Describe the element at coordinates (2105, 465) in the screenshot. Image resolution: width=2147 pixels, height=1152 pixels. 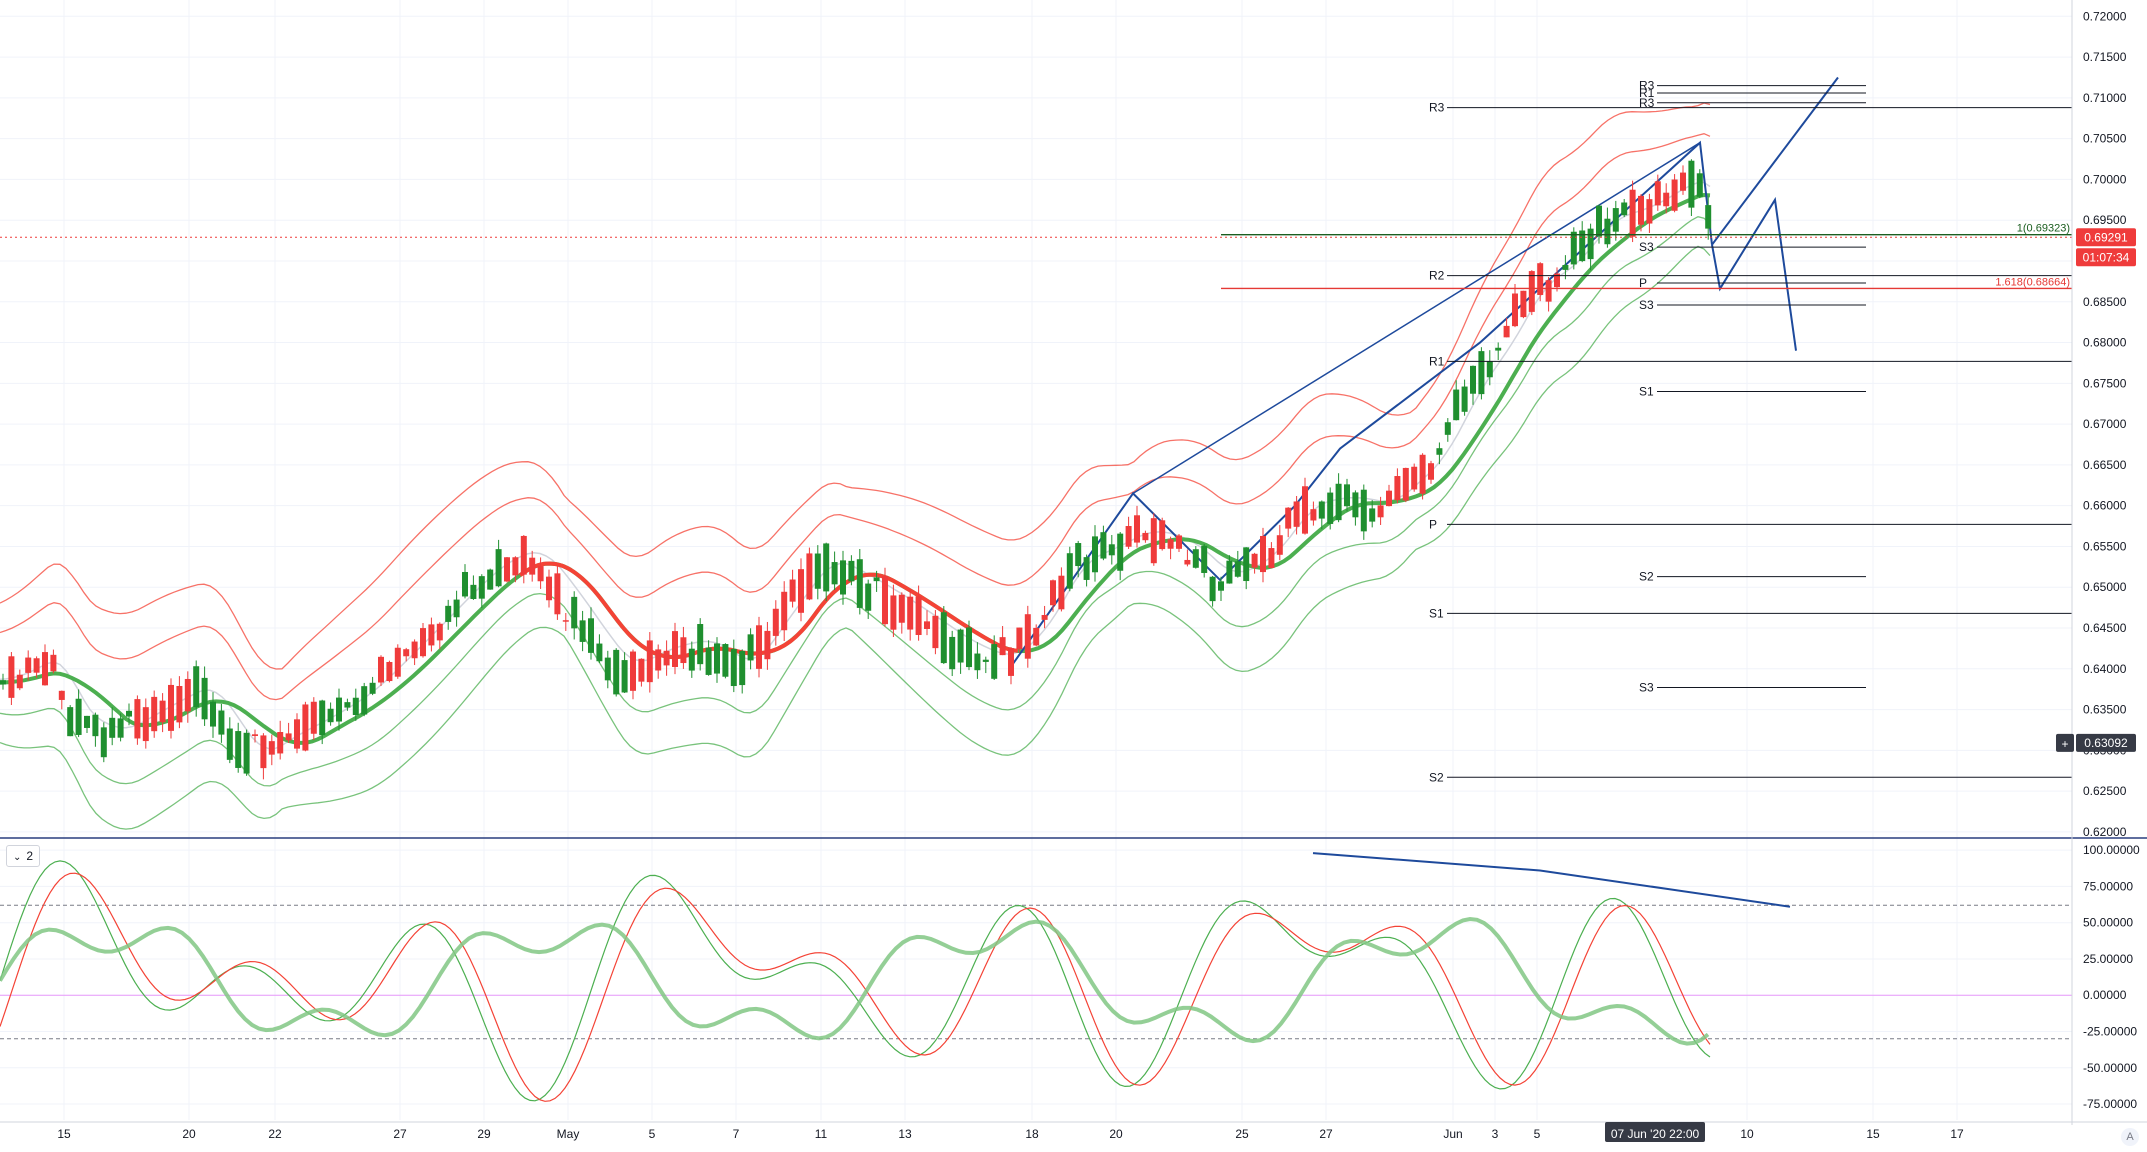
I see `price-tick-label: 0.66500` at that location.